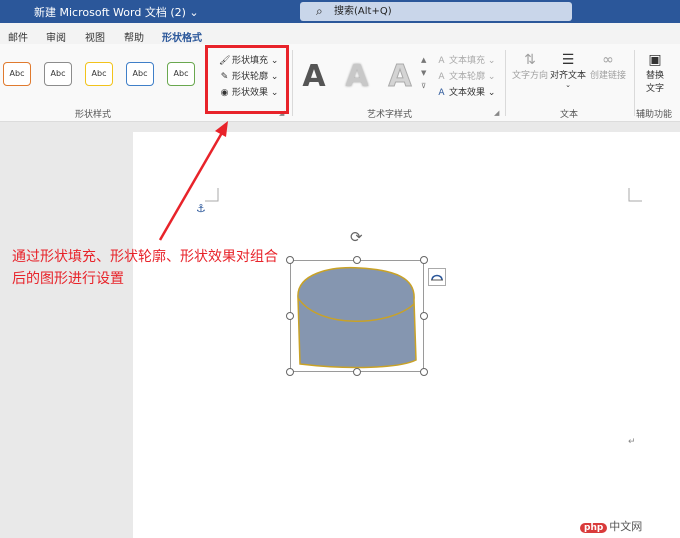 The height and width of the screenshot is (538, 680). I want to click on picture-icon: ▣, so click(655, 60).